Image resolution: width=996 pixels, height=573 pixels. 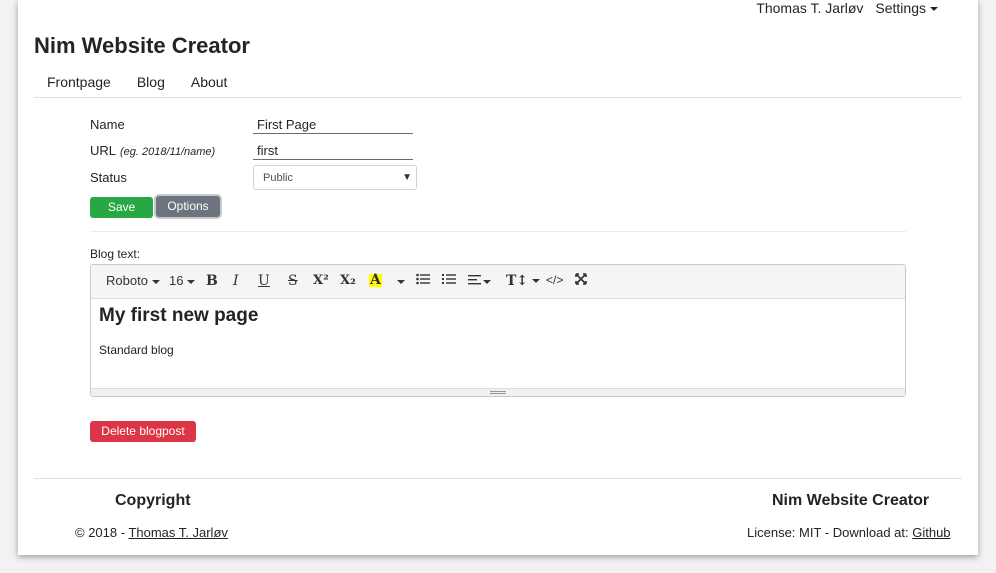 What do you see at coordinates (333, 150) in the screenshot?
I see `url-input` at bounding box center [333, 150].